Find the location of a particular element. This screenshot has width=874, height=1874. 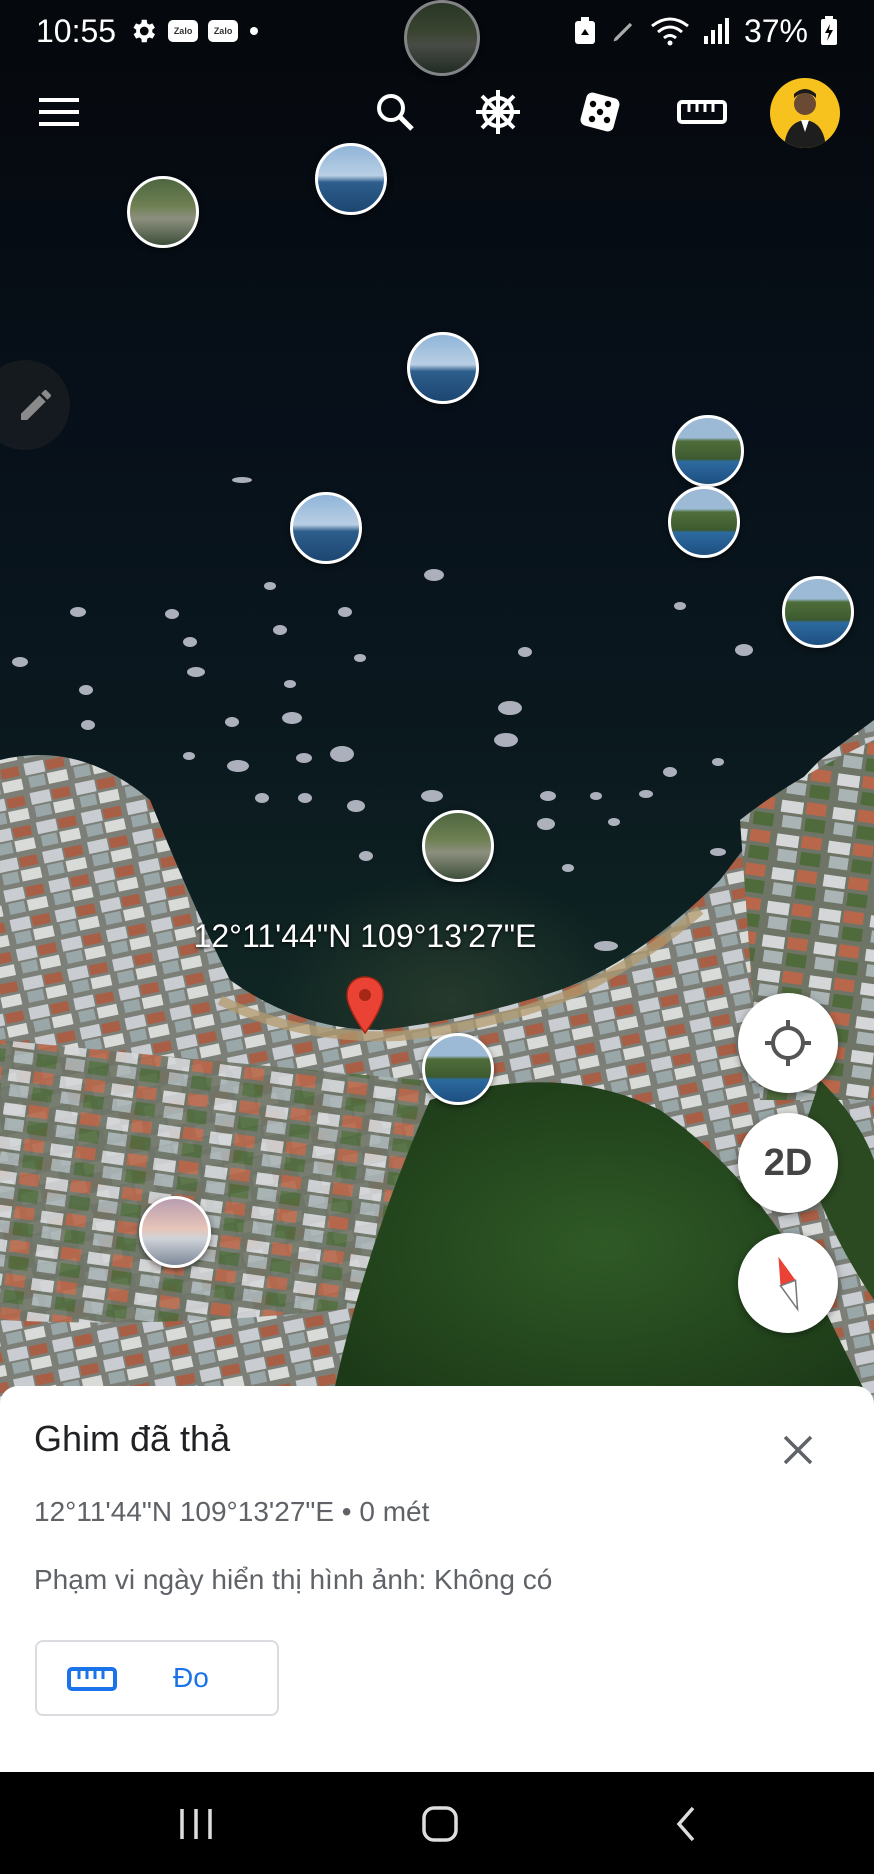

back-icon is located at coordinates (685, 1824).